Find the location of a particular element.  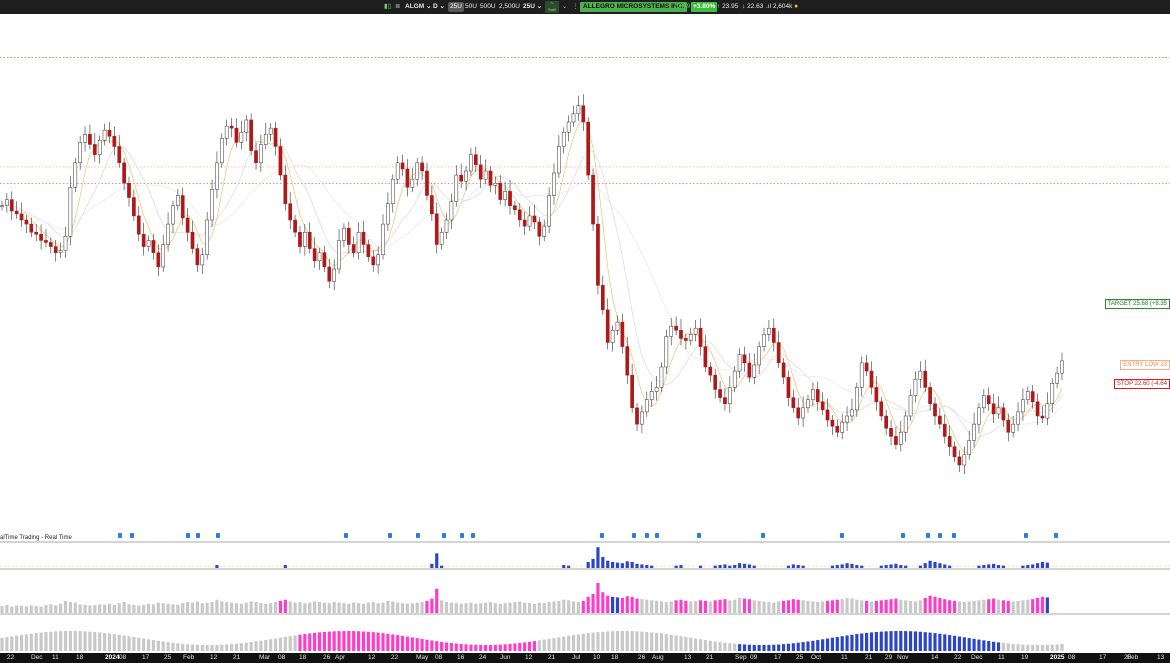

range-2500u-button: 2,500U is located at coordinates (509, 7).